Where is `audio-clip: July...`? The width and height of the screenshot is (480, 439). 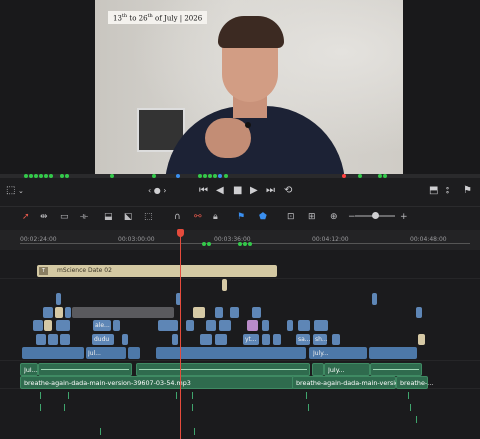
audio-clip: July... is located at coordinates (347, 369).